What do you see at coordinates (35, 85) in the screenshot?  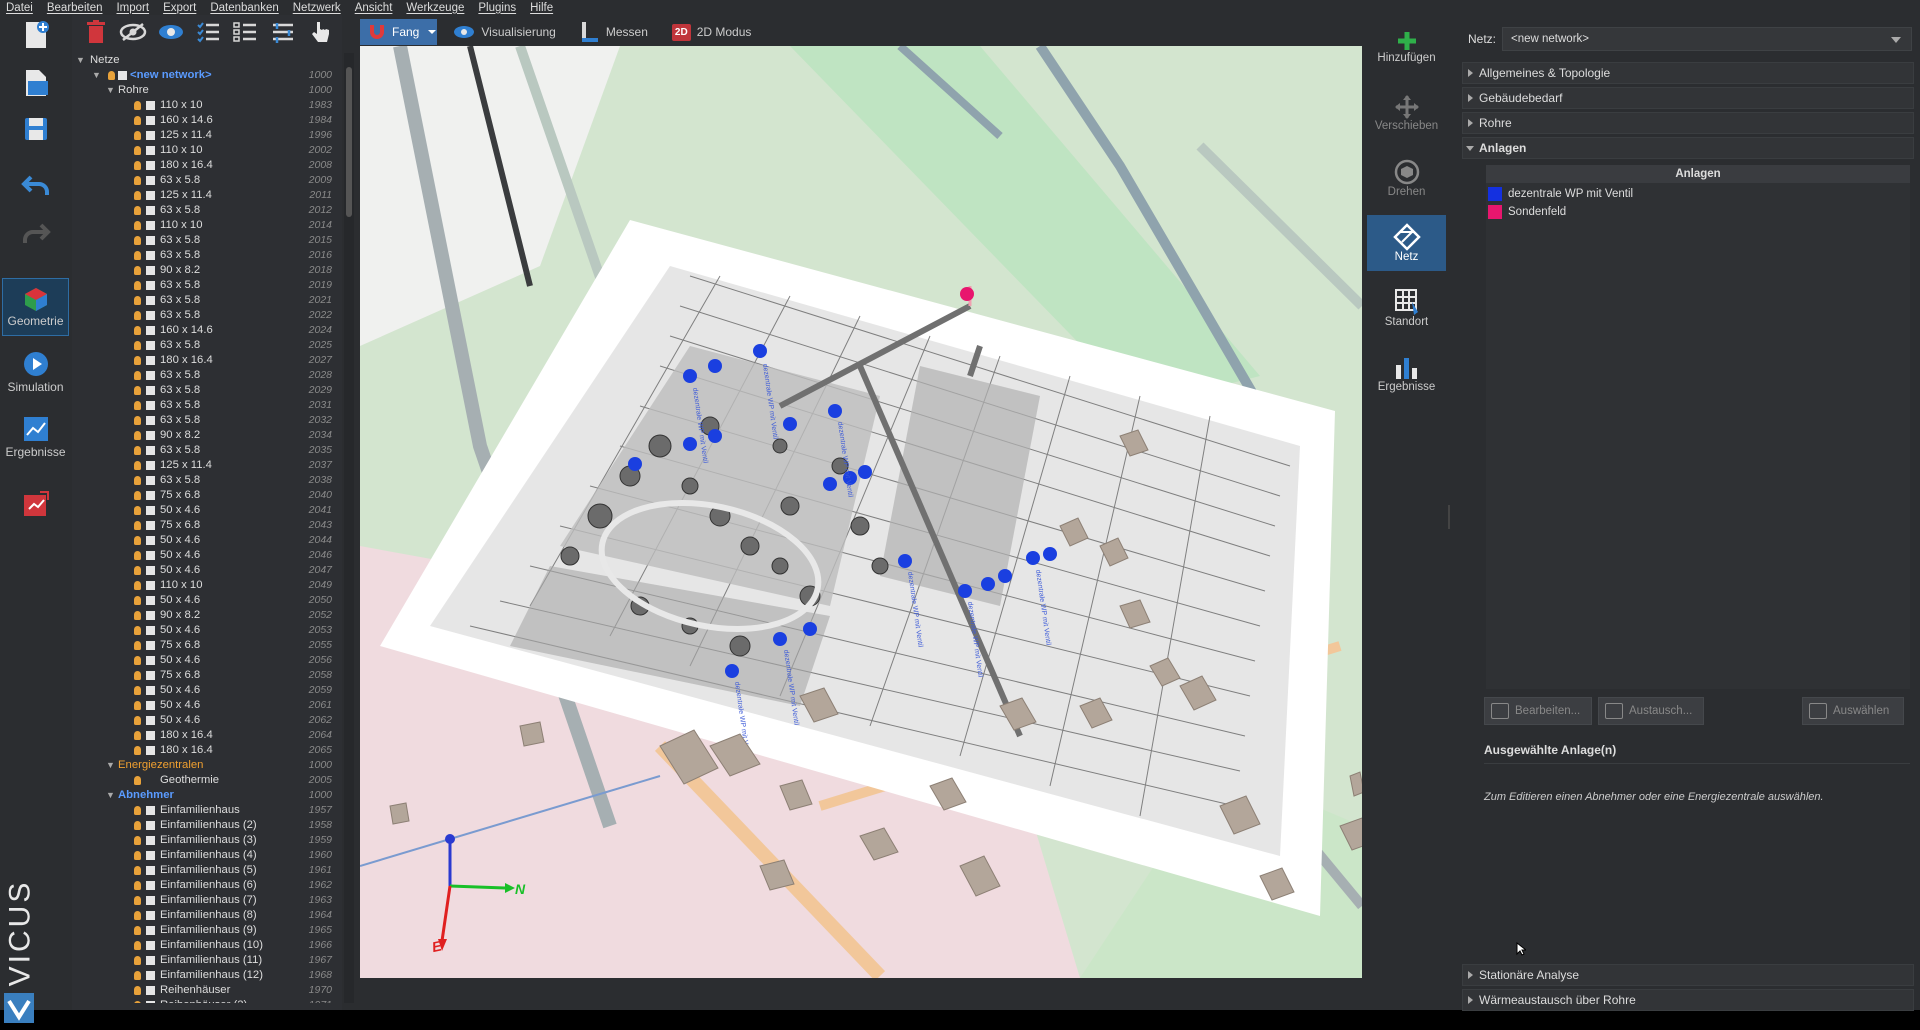 I see `open-project-icon` at bounding box center [35, 85].